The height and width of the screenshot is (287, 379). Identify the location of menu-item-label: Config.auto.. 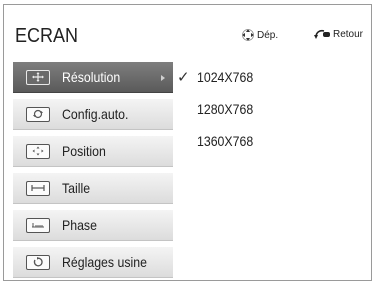
(95, 114).